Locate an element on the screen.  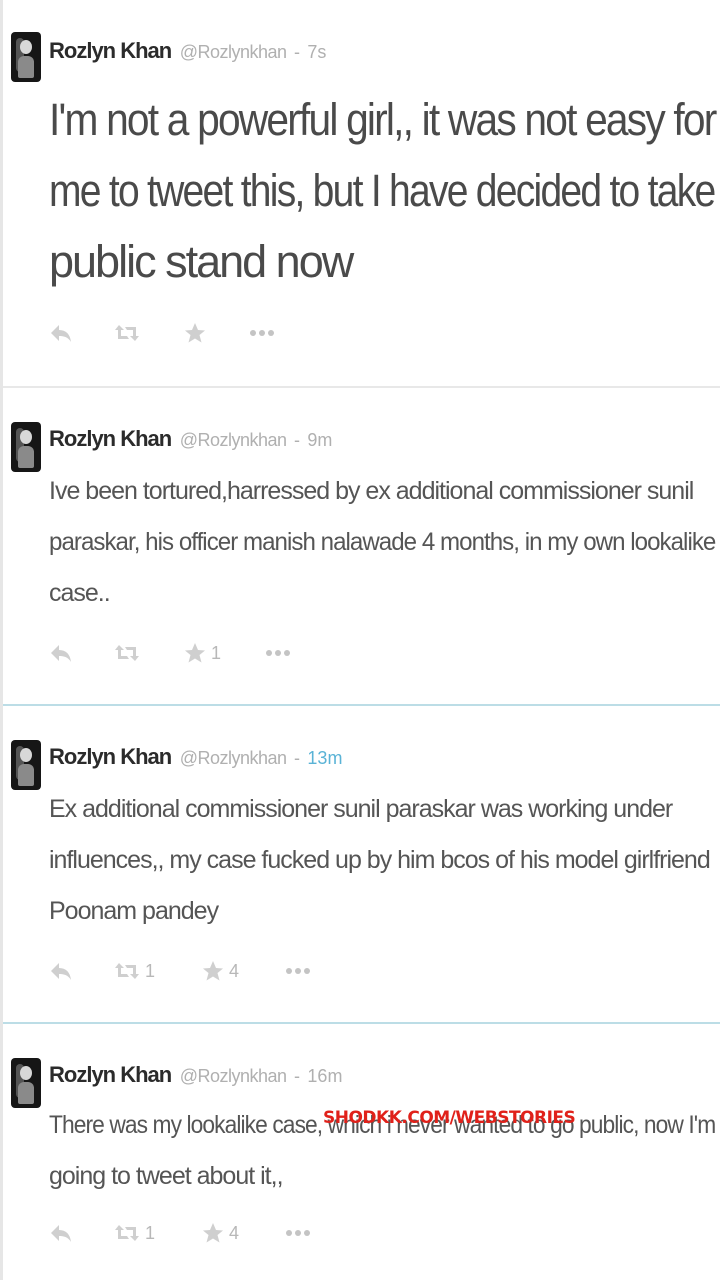
tweet-text-line: Poonam pandey is located at coordinates (134, 911).